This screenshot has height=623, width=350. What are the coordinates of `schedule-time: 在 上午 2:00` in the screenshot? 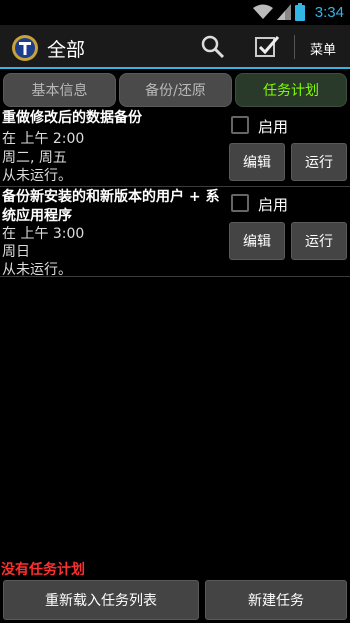 It's located at (43, 139).